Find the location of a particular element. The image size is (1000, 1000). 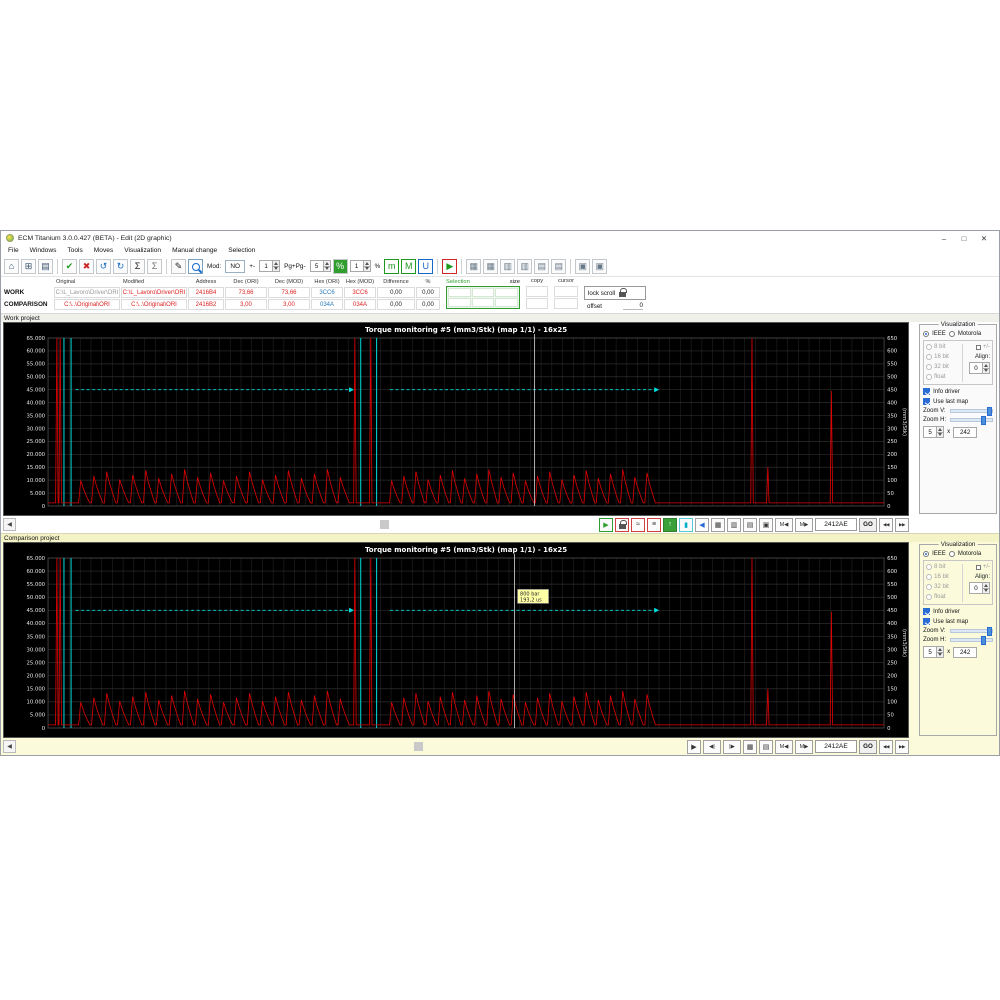

selection-grid is located at coordinates (483, 297).